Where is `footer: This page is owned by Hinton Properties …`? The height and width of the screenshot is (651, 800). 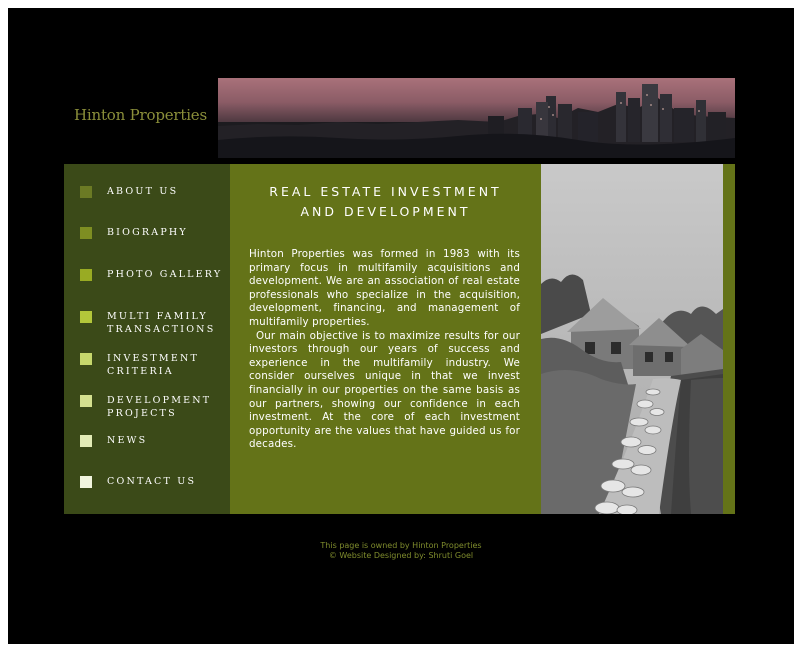 footer: This page is owned by Hinton Properties … is located at coordinates (401, 551).